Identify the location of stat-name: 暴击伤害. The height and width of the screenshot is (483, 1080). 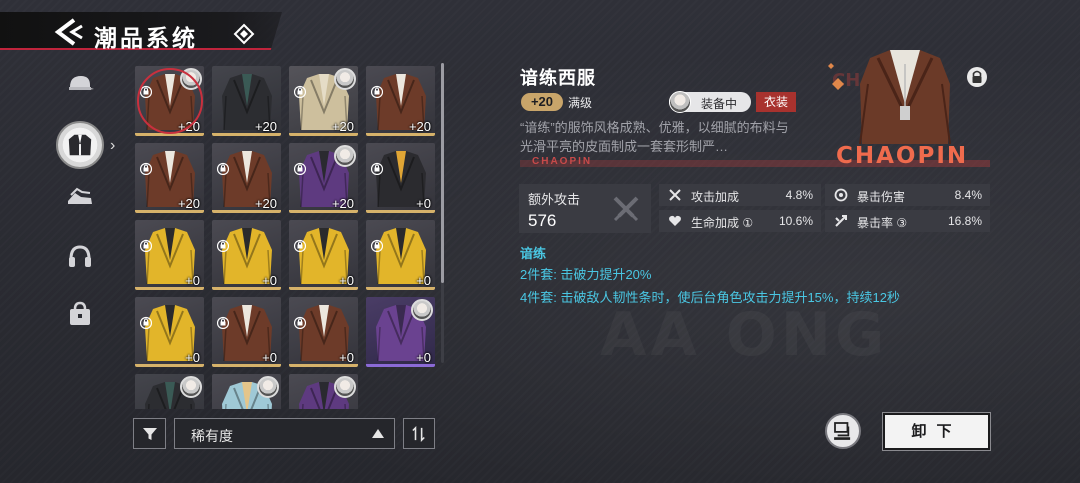
(881, 197).